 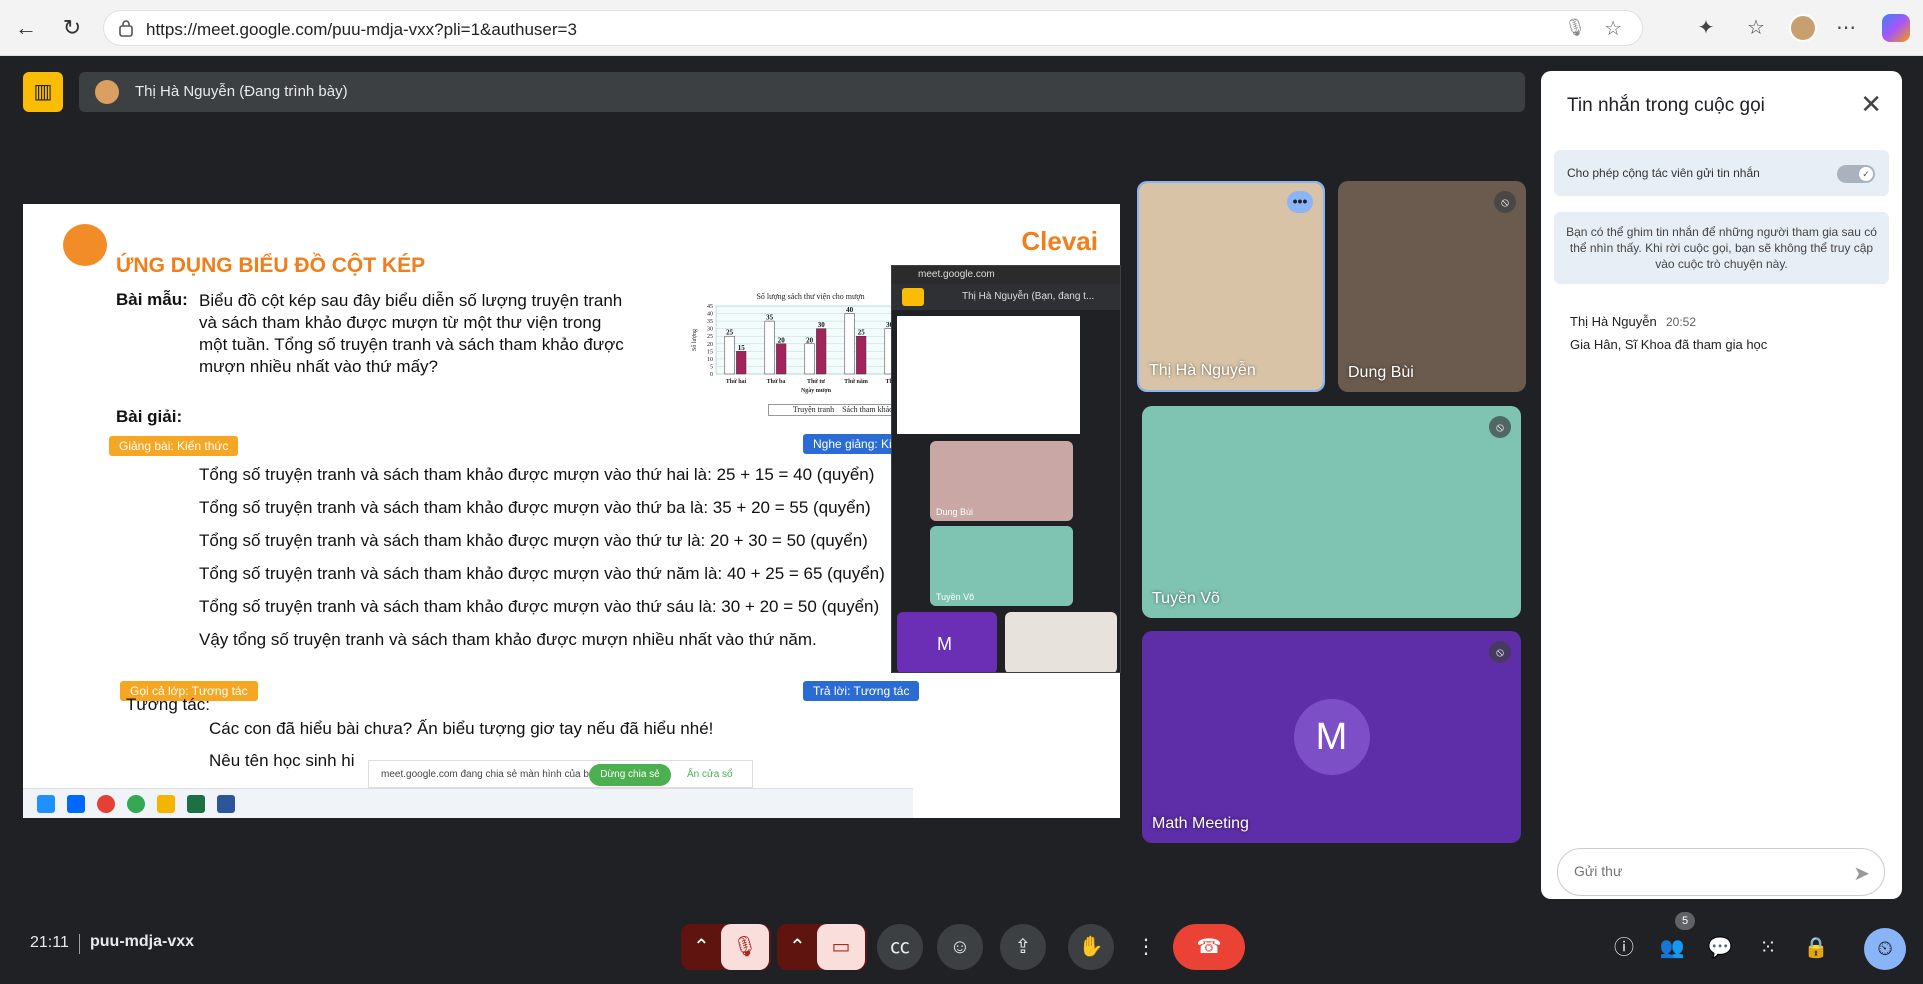 What do you see at coordinates (1006, 275) in the screenshot?
I see `pip-host: meet.google.com` at bounding box center [1006, 275].